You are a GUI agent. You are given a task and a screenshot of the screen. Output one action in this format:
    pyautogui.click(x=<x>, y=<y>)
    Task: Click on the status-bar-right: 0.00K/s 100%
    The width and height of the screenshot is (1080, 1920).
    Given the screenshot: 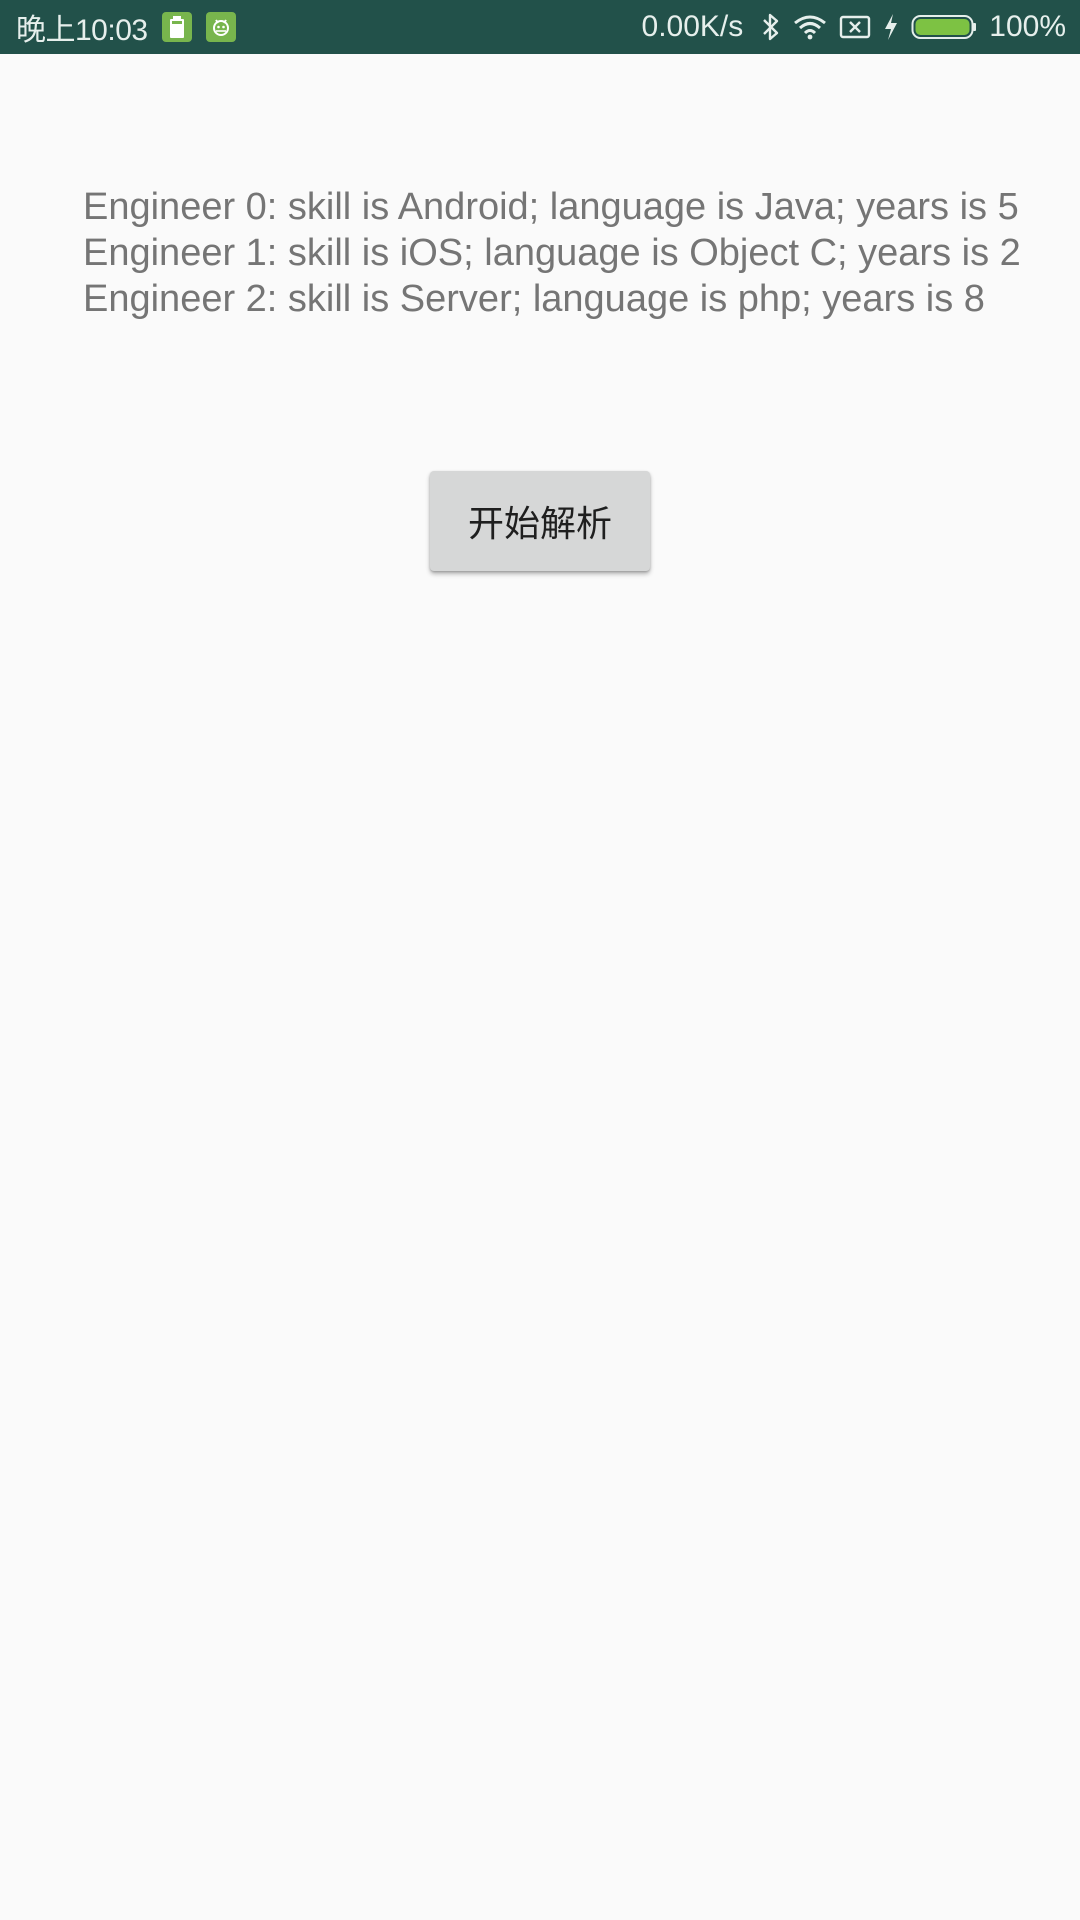 What is the action you would take?
    pyautogui.click(x=854, y=27)
    